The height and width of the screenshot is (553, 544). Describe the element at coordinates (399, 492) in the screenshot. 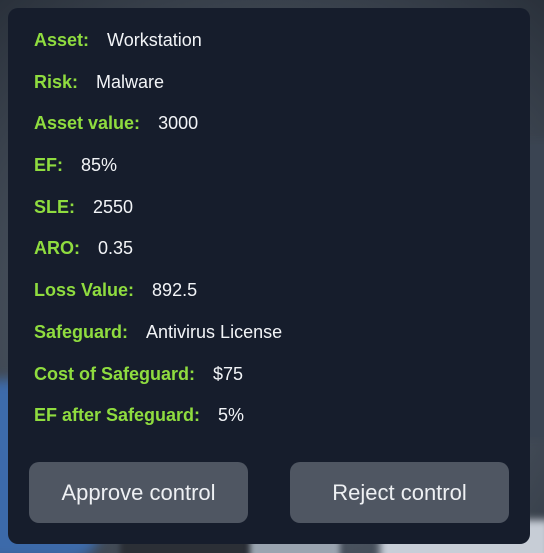

I see `reject-control-button: Reject control` at that location.